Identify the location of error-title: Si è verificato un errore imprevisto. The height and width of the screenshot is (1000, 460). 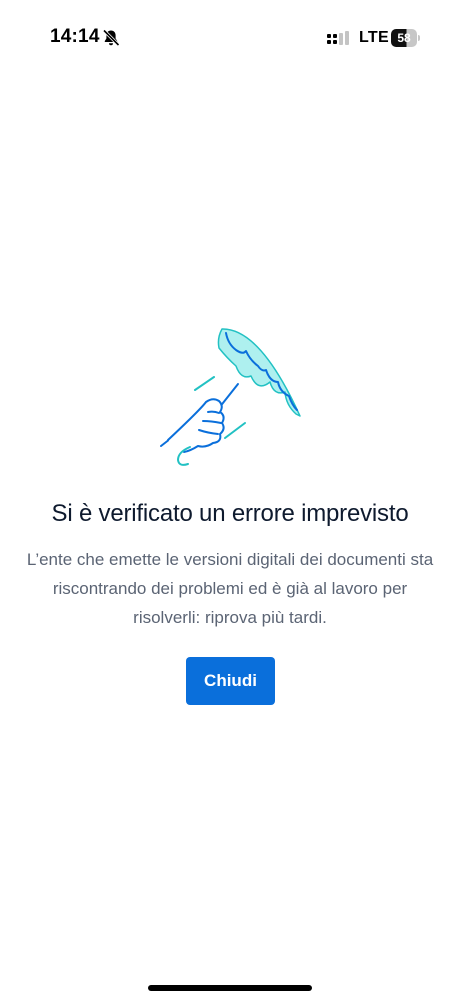
(230, 513).